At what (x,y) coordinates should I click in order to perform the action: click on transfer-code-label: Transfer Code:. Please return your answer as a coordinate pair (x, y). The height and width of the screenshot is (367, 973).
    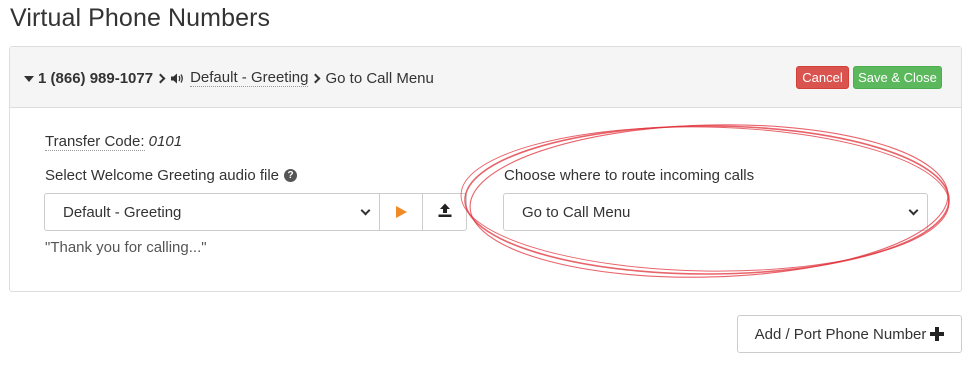
    Looking at the image, I should click on (95, 142).